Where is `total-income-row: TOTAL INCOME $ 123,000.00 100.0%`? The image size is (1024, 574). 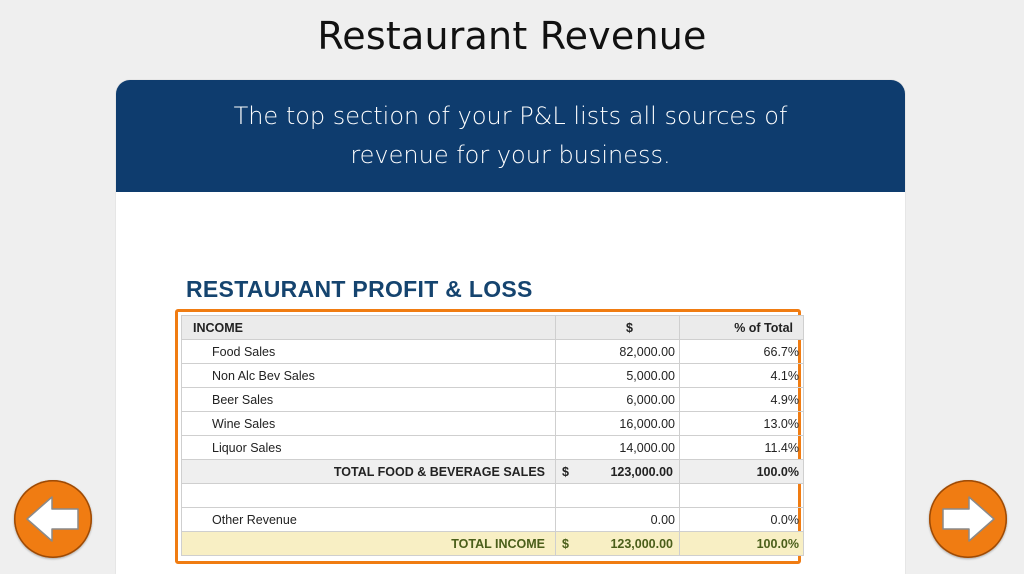
total-income-row: TOTAL INCOME $ 123,000.00 100.0% is located at coordinates (492, 543).